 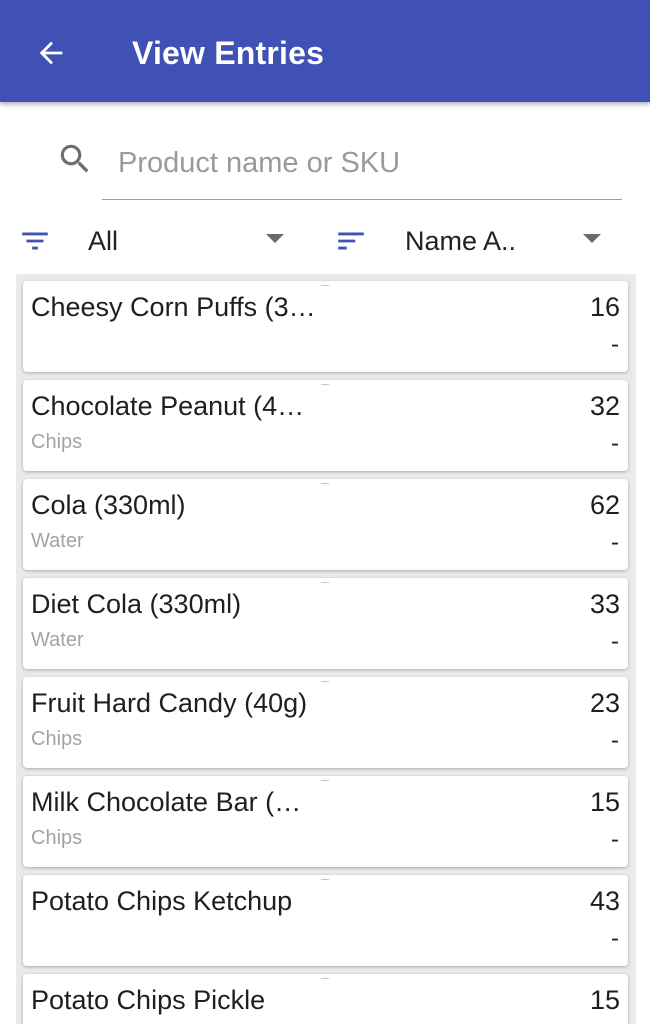 I want to click on page-title: View Entries, so click(x=228, y=53).